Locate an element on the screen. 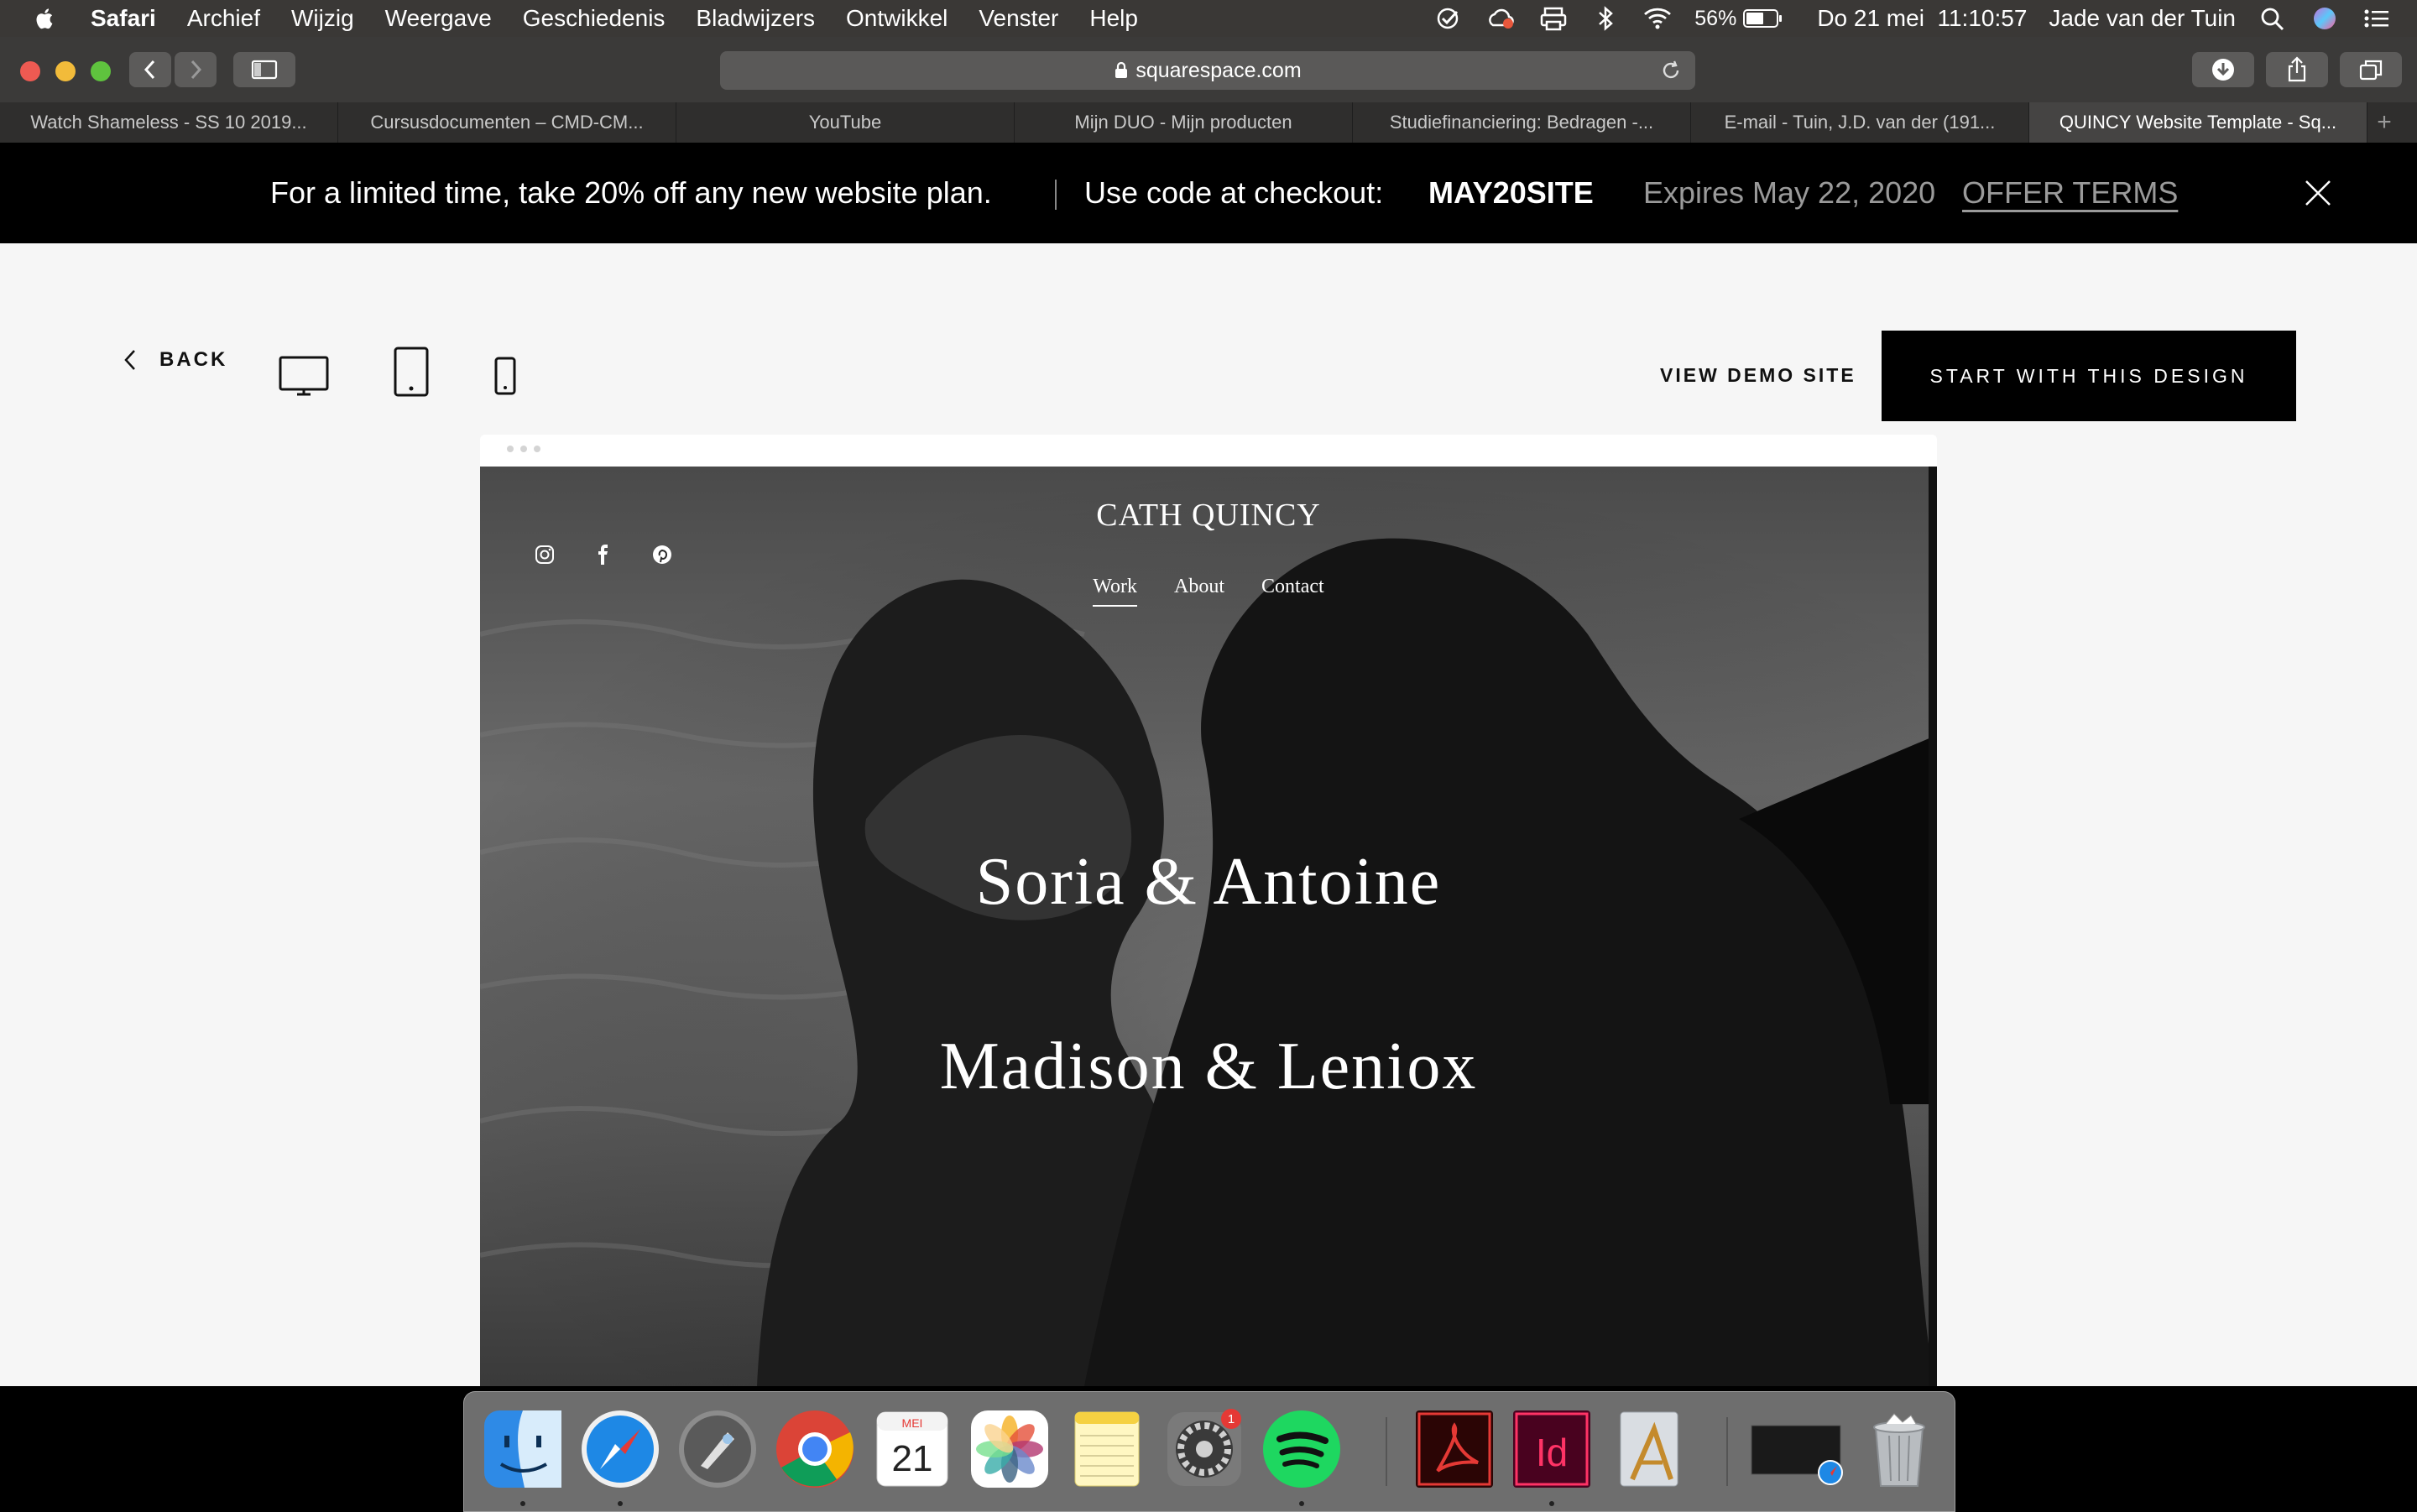 This screenshot has width=2417, height=1512. mobile-view-icon is located at coordinates (505, 376).